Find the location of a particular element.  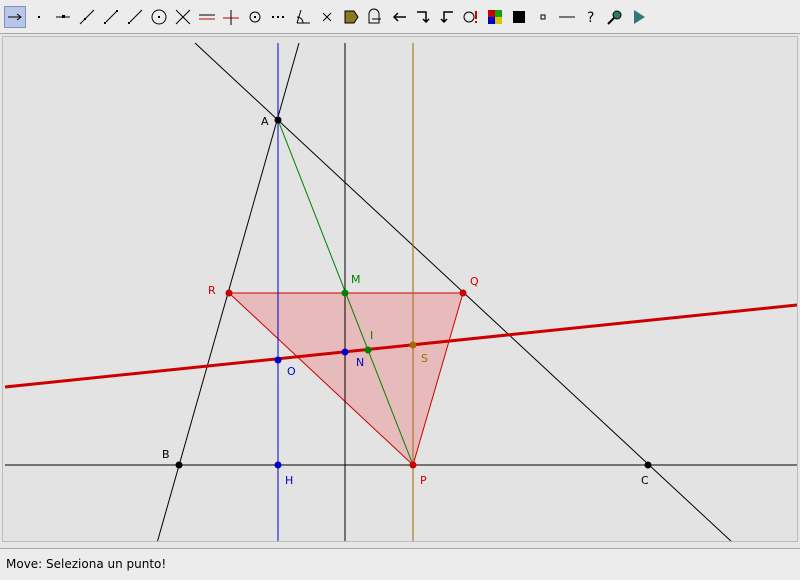

segment-tool-icon is located at coordinates (111, 16).